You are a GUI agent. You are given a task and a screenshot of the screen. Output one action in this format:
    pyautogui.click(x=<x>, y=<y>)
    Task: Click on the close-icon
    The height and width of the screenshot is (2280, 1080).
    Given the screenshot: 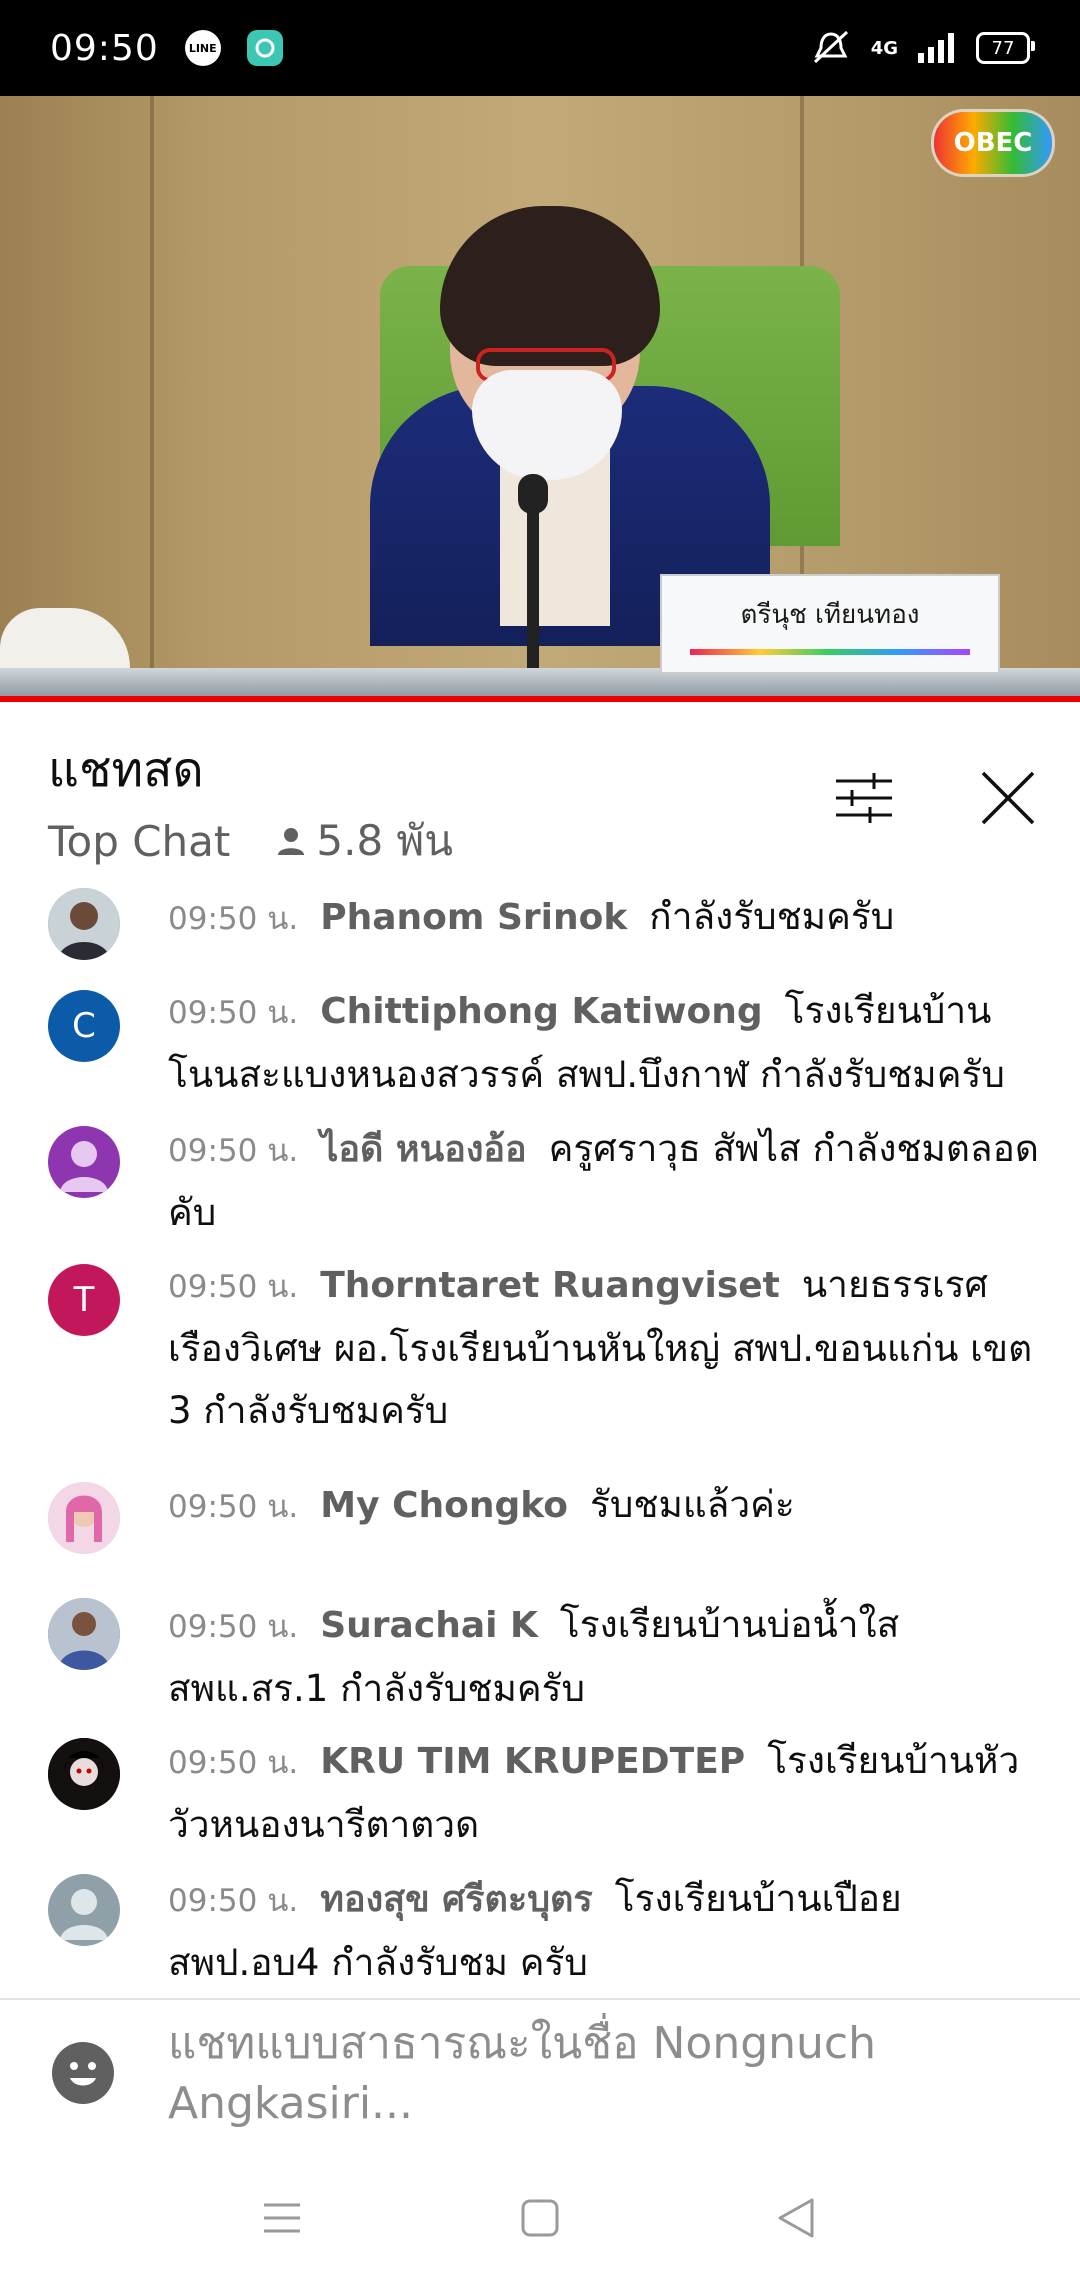 What is the action you would take?
    pyautogui.click(x=1008, y=798)
    